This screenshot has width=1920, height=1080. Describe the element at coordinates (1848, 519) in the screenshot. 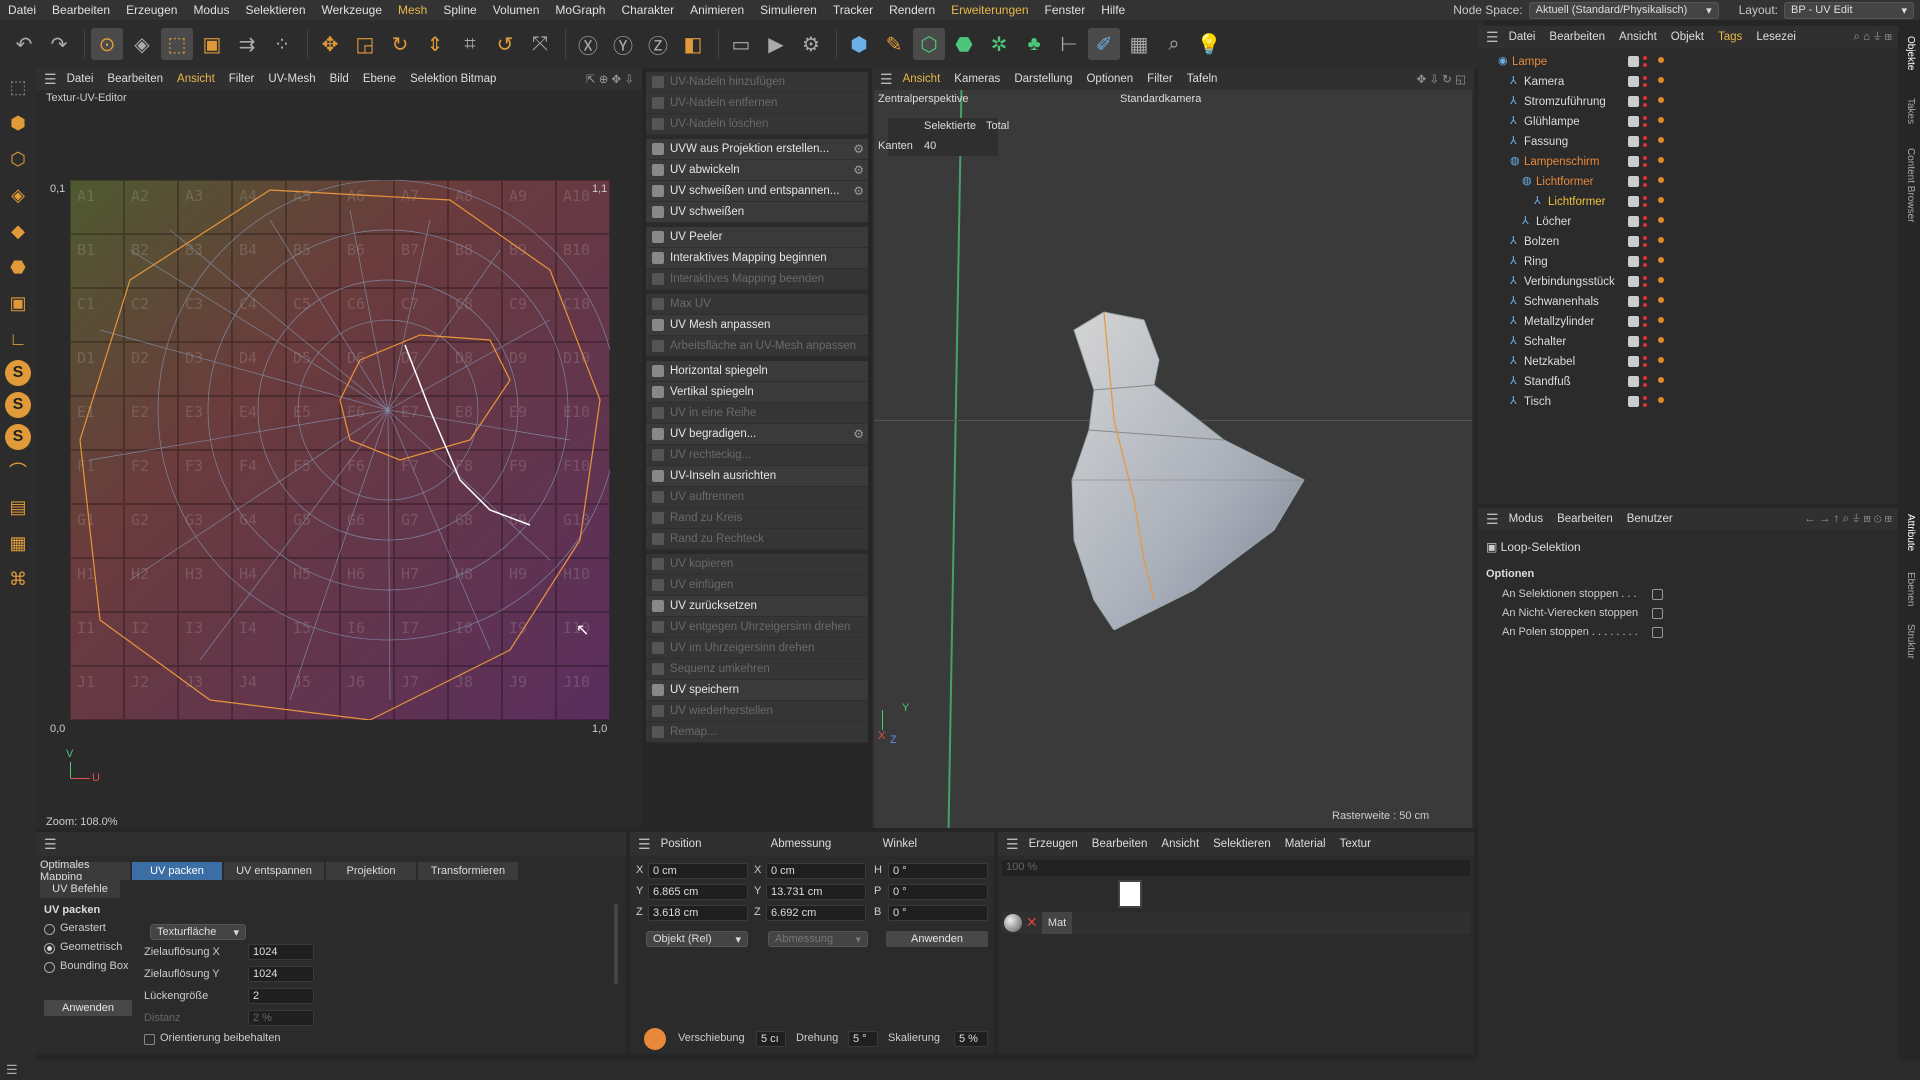

I see `attr-nav-icons: ← → ↑ ⌕ ⏚ ⊞ ⊙ ⊞` at that location.